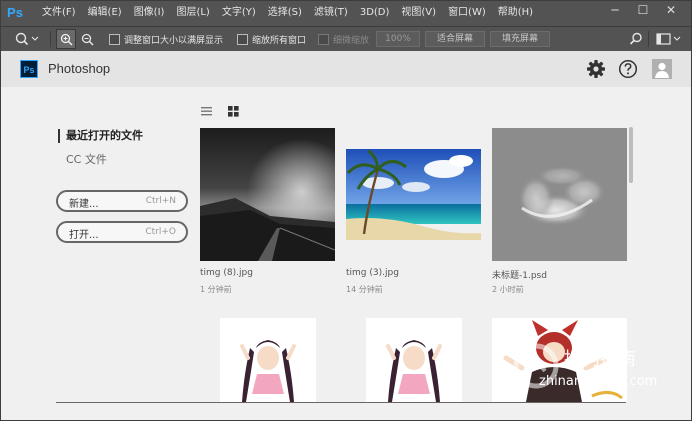  I want to click on menu-filter: 滤镜(T), so click(331, 13).